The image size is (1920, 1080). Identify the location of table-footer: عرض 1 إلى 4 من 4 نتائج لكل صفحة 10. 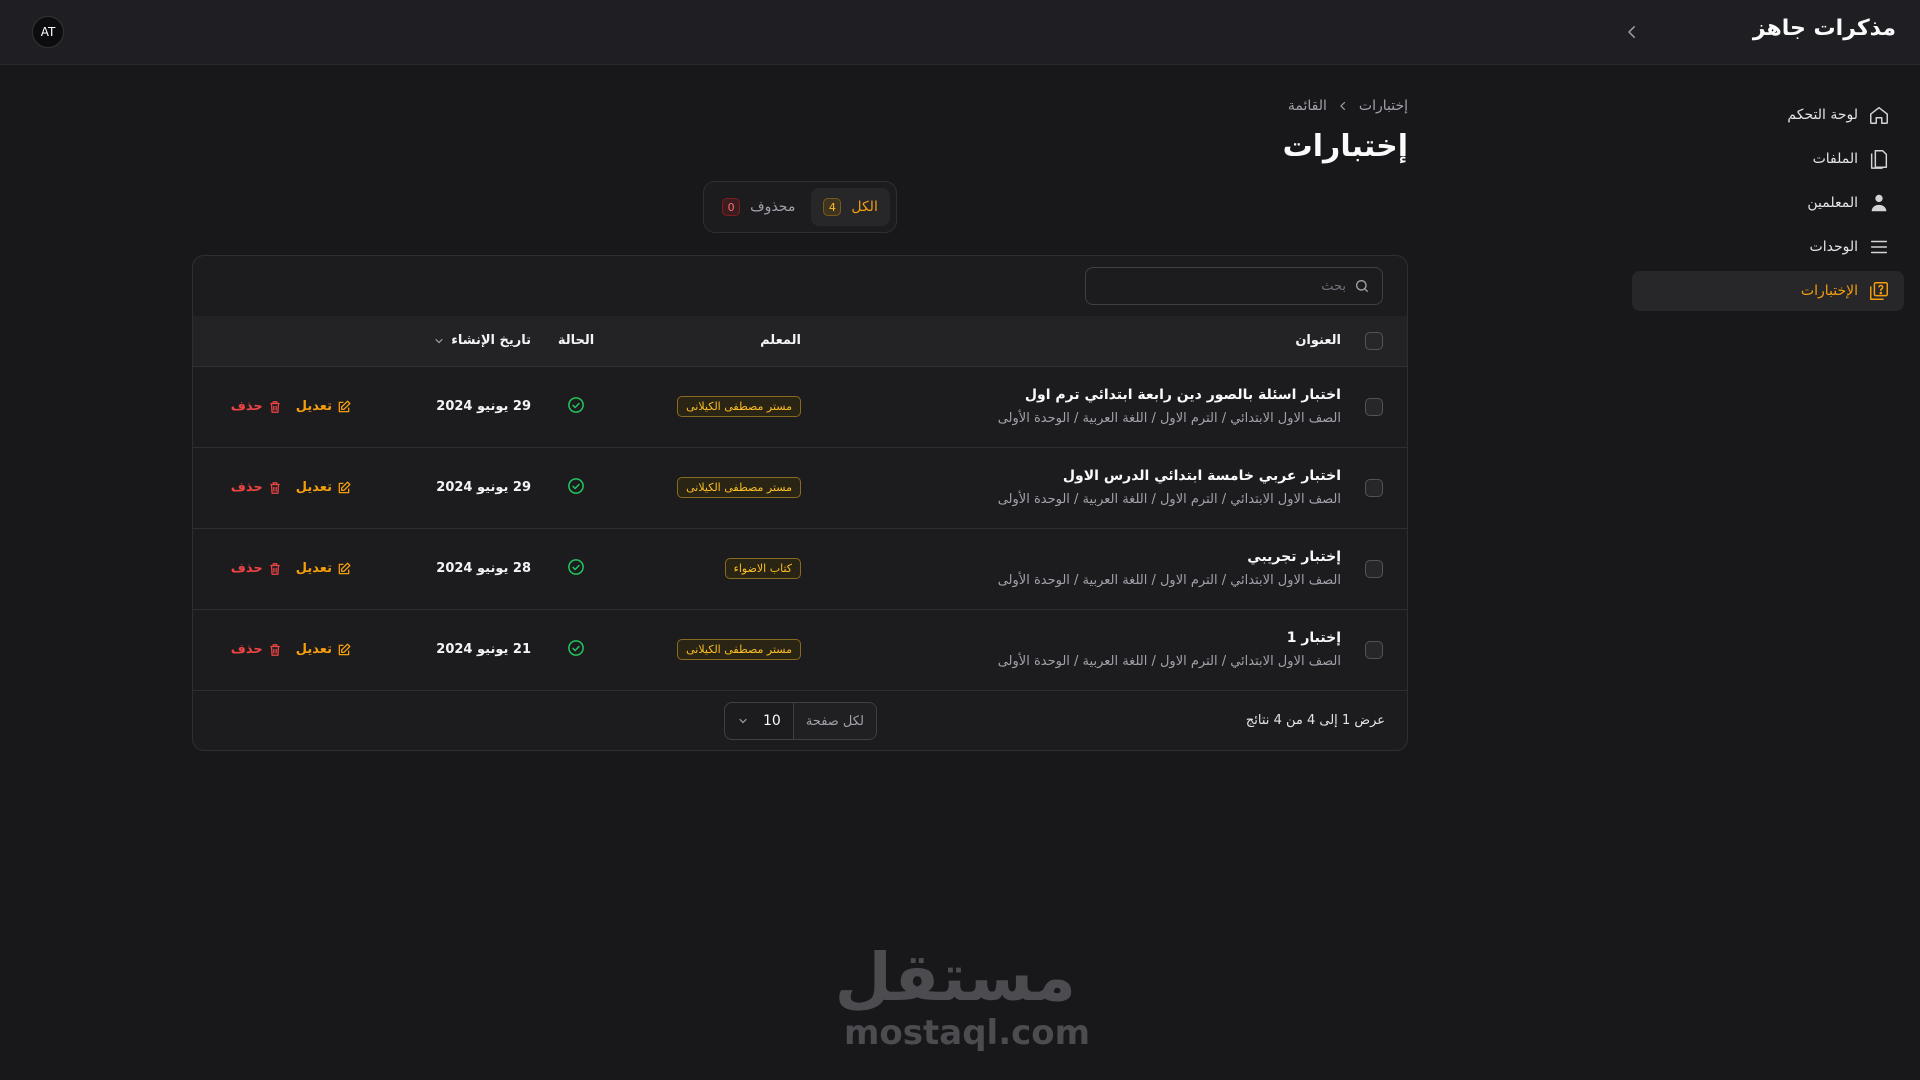
(800, 720).